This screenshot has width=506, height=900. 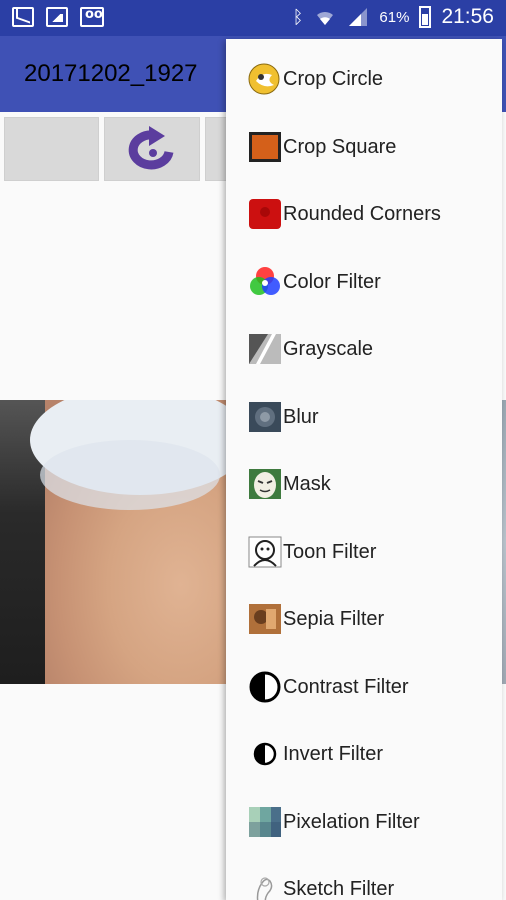 What do you see at coordinates (425, 17) in the screenshot?
I see `battery-icon` at bounding box center [425, 17].